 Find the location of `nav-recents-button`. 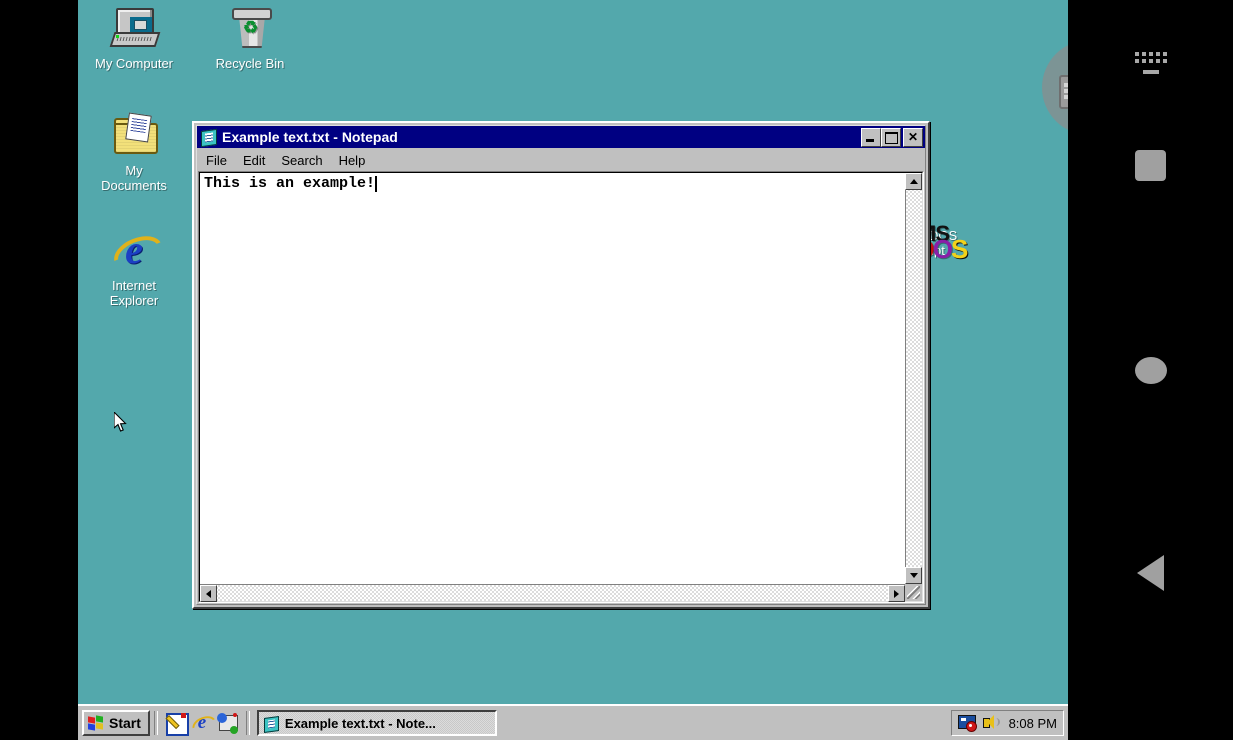

nav-recents-button is located at coordinates (1150, 165).